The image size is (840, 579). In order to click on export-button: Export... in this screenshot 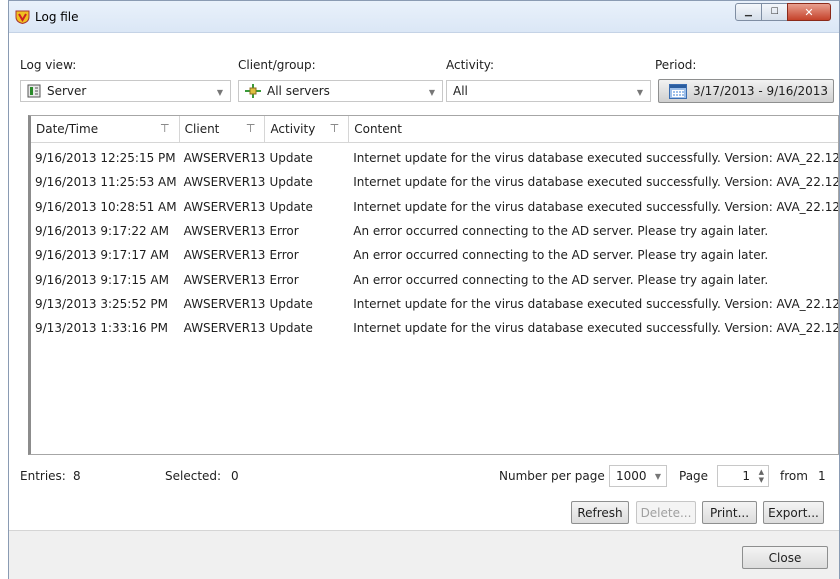, I will do `click(793, 512)`.